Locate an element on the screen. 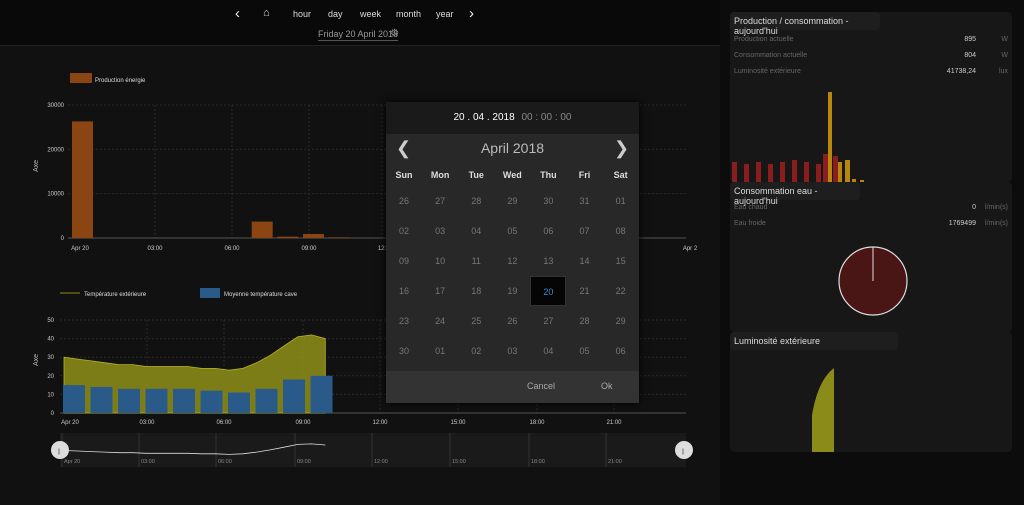 The height and width of the screenshot is (505, 1024). x-tick-label: Apr 20 is located at coordinates (70, 423).